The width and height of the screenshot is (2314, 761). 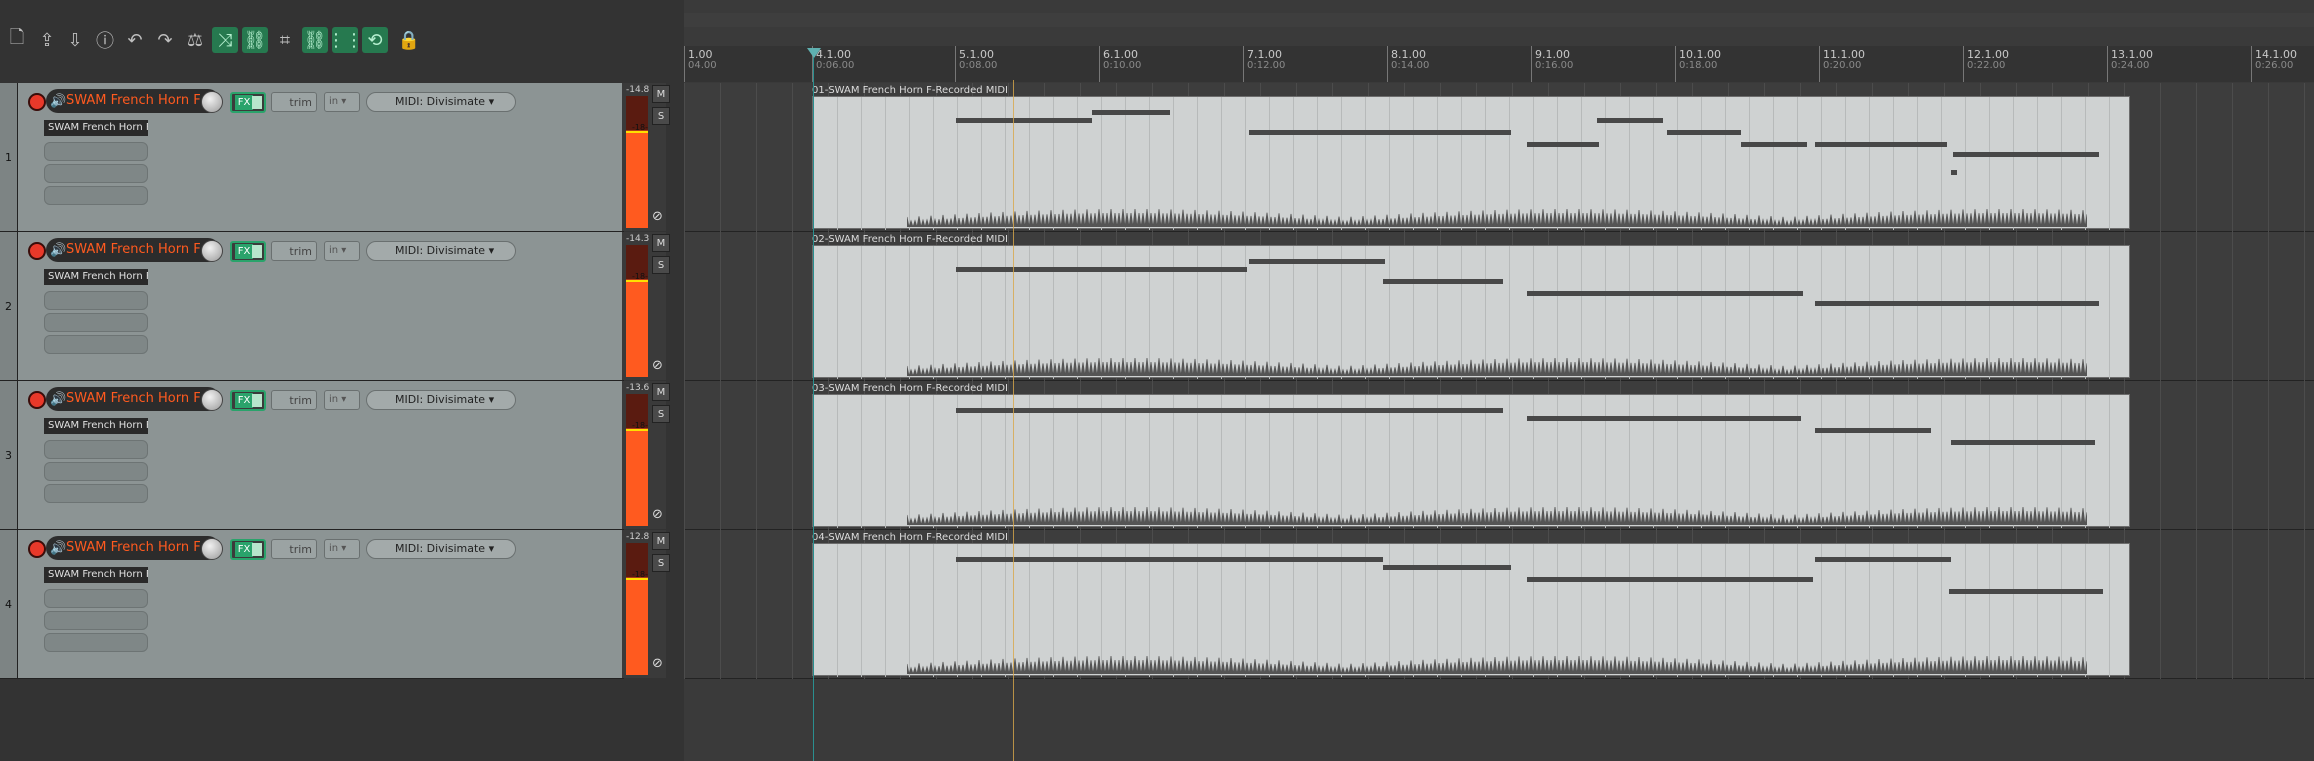 What do you see at coordinates (1408, 64) in the screenshot?
I see `ruler-tick: 8.1.00 0:14.00` at bounding box center [1408, 64].